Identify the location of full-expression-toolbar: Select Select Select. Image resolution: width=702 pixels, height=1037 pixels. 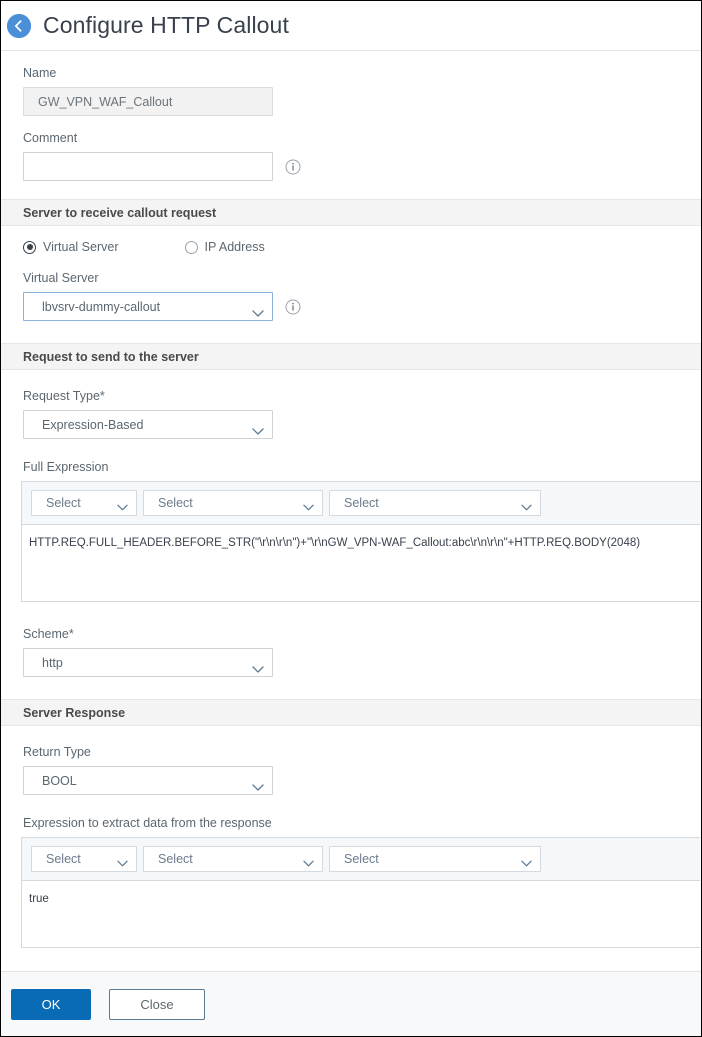
(361, 503).